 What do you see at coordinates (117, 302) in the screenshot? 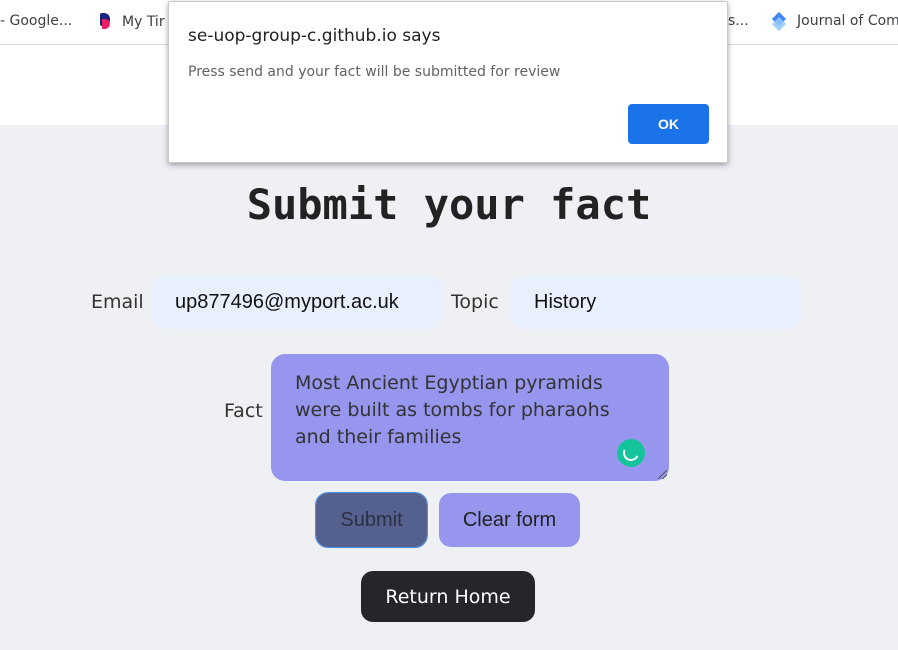
I see `email-label: Email` at bounding box center [117, 302].